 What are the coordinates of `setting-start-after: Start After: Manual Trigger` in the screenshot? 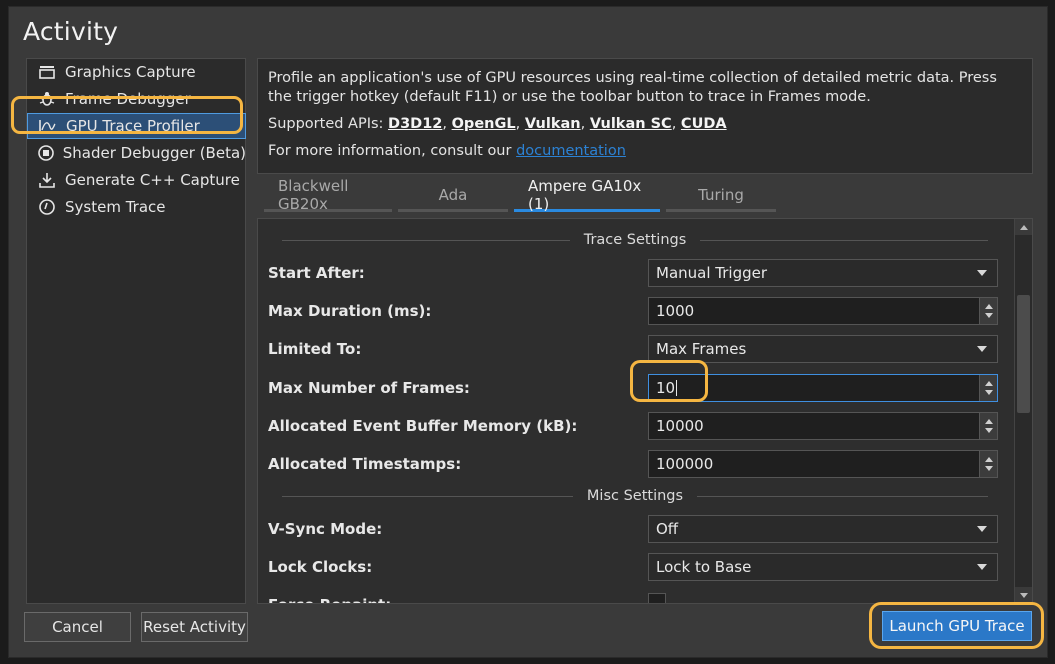 It's located at (635, 274).